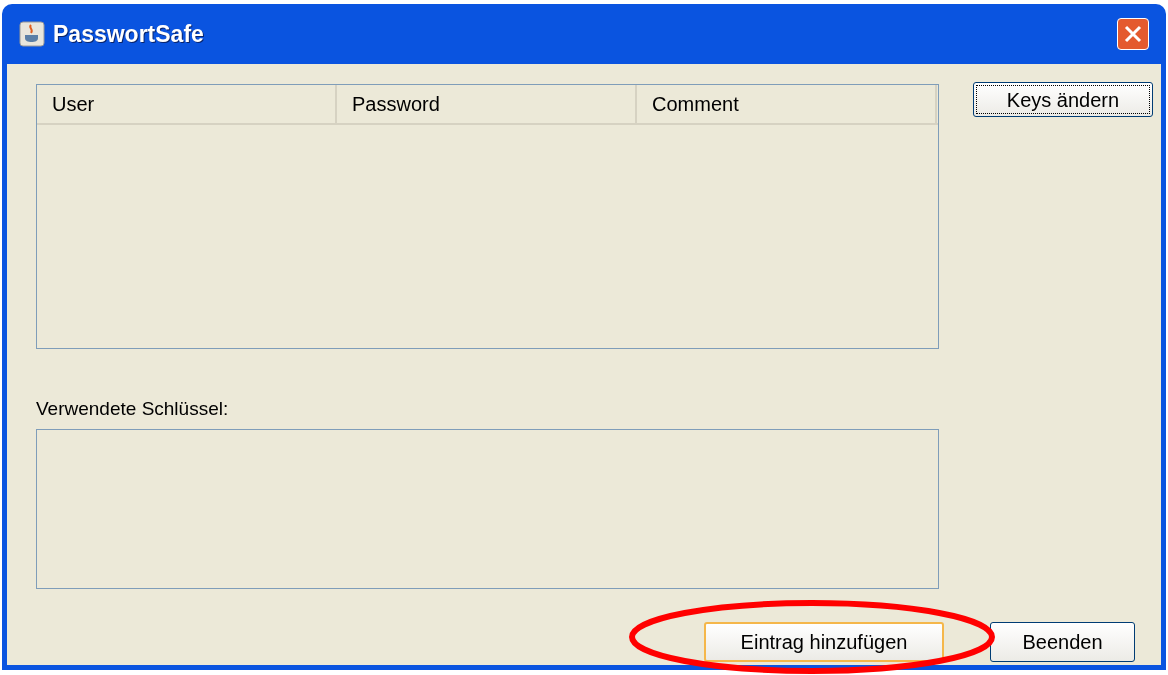 The height and width of the screenshot is (675, 1168). I want to click on keys-label: Verwendete Schlüssel:, so click(133, 409).